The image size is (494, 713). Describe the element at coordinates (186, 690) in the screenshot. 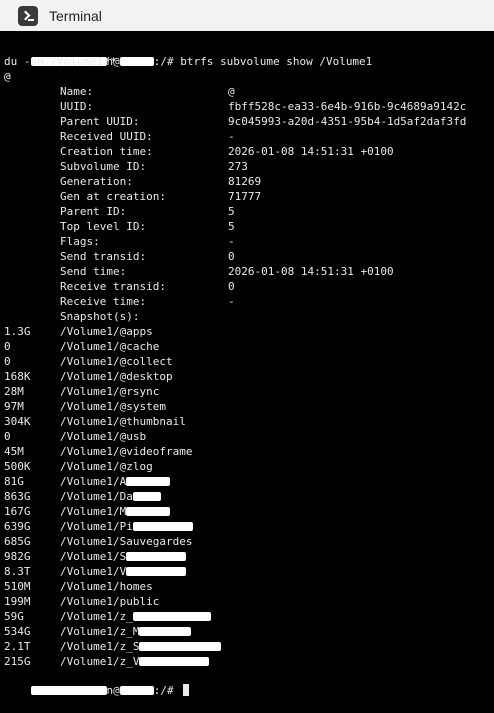

I see `text-cursor` at that location.